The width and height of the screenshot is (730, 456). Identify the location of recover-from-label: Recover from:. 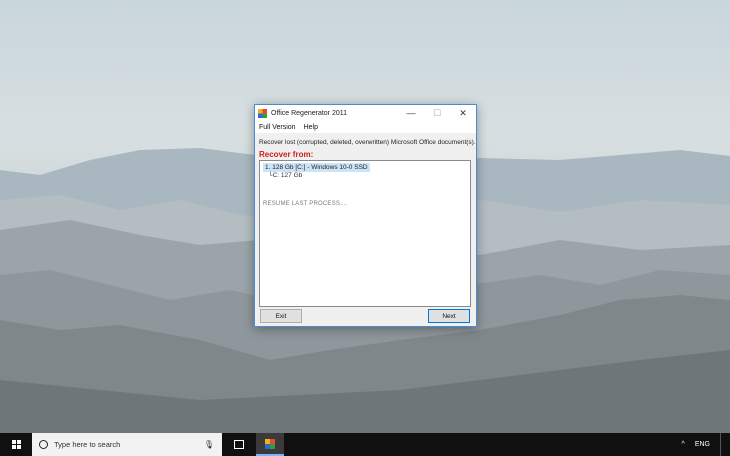
(286, 154).